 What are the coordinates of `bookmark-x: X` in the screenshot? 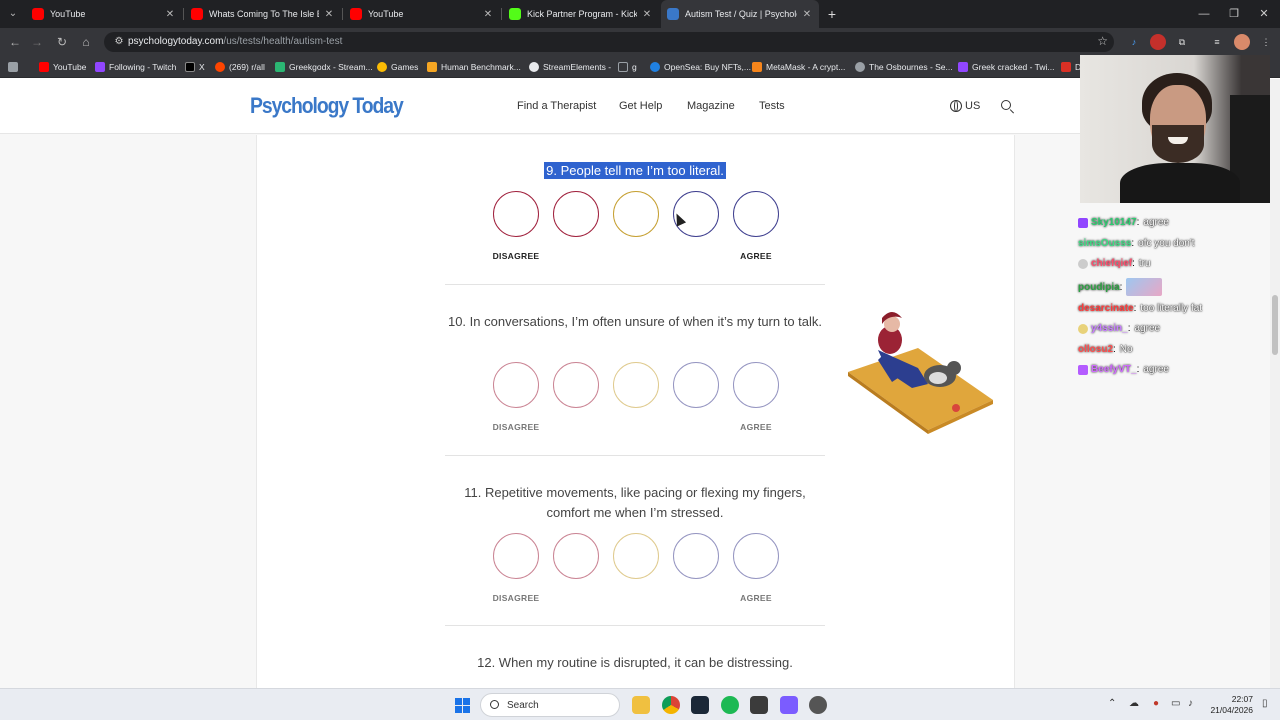 It's located at (195, 67).